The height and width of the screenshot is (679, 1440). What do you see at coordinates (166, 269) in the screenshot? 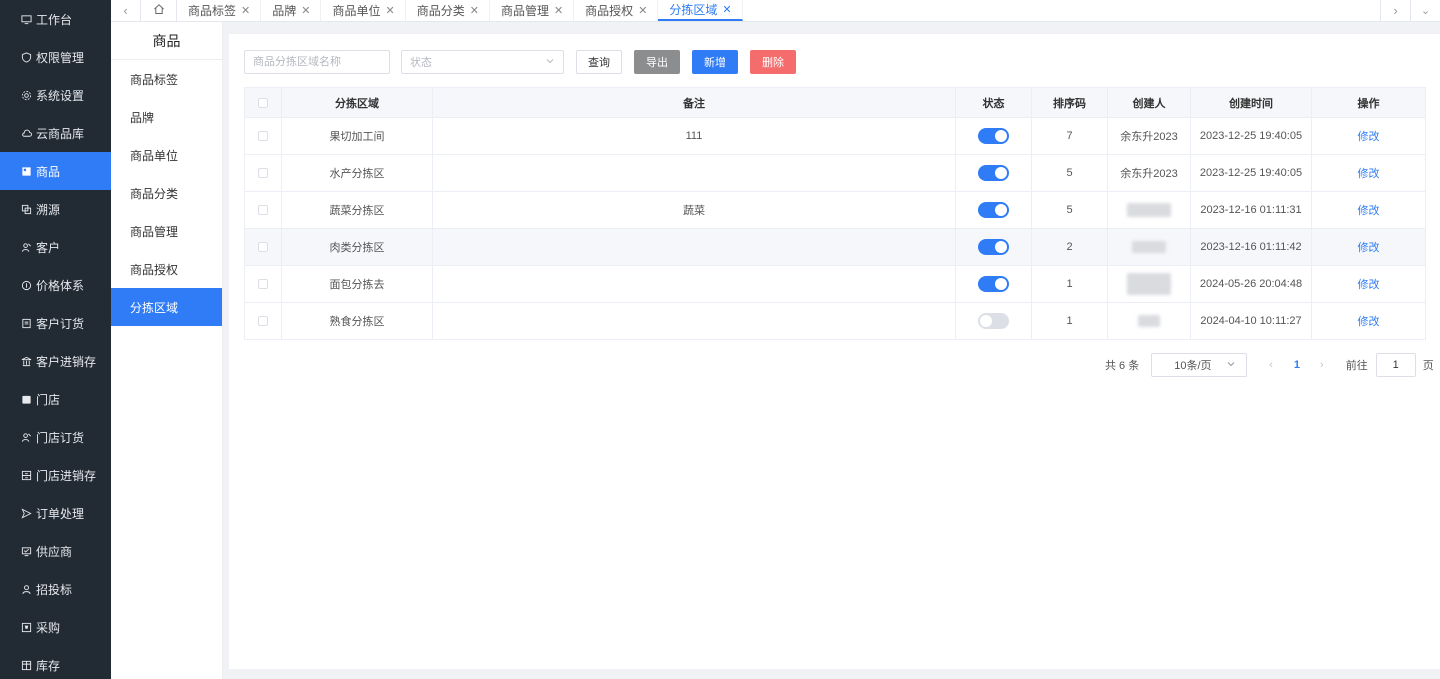
I see `submenu-item: 商品授权` at bounding box center [166, 269].